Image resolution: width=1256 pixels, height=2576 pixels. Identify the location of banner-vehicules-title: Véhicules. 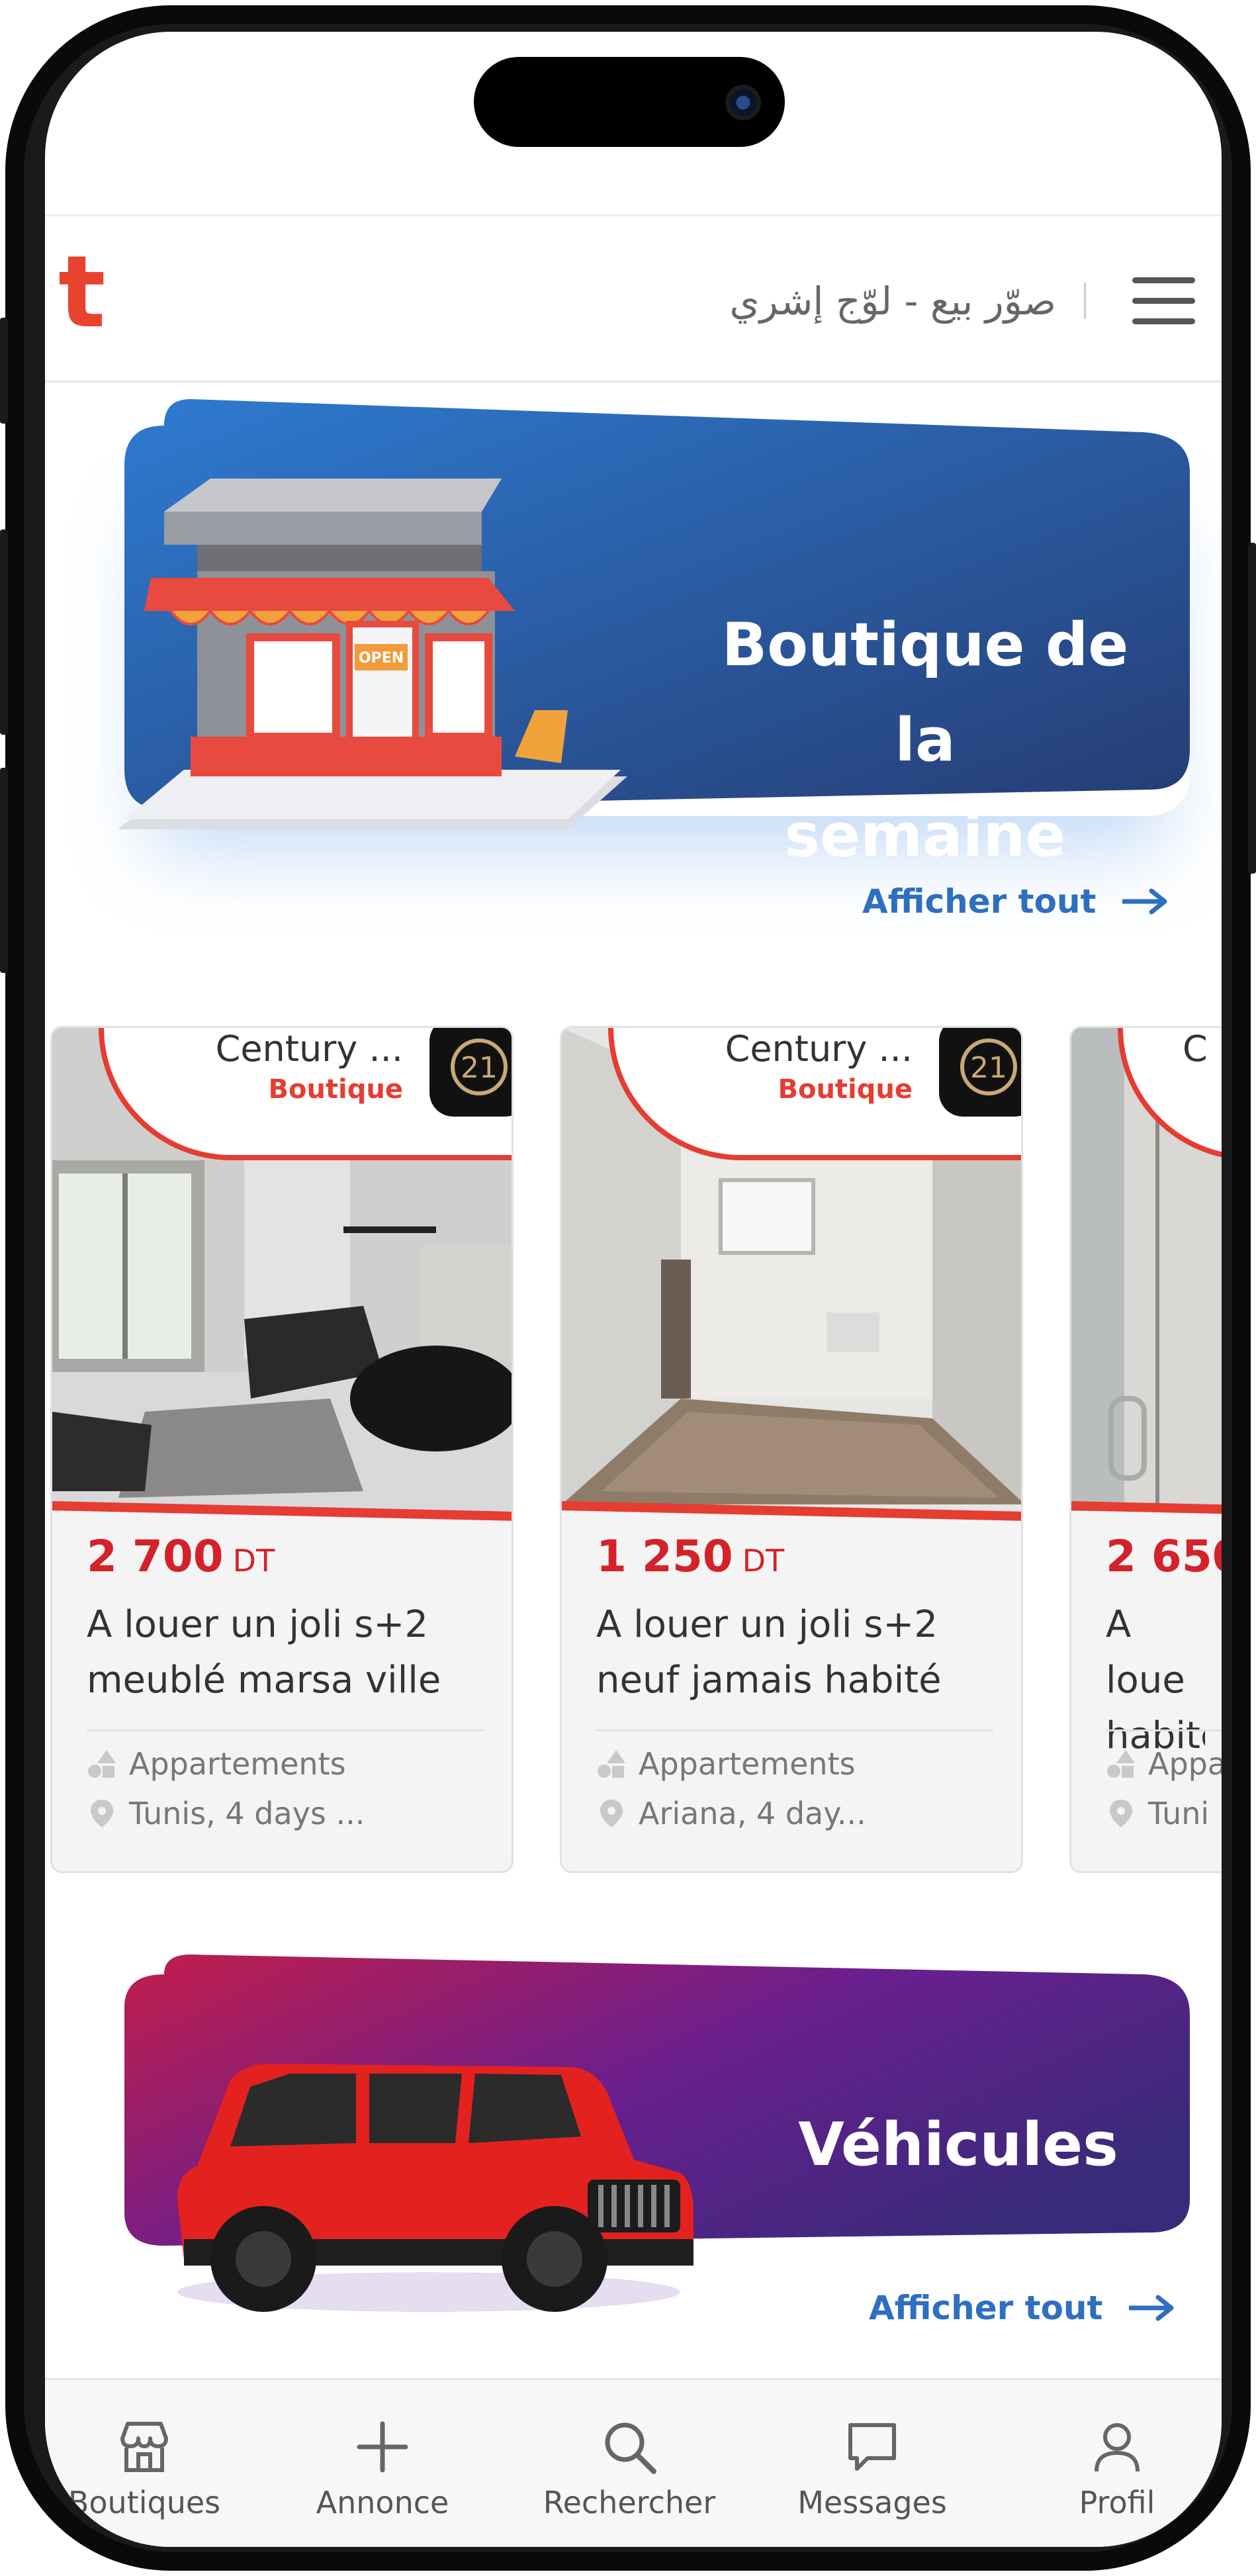
(958, 2145).